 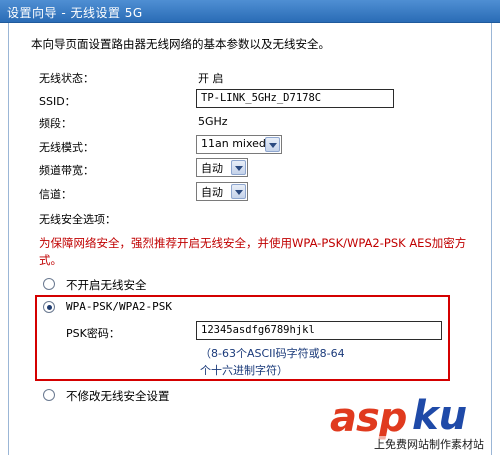 I want to click on radio-wpa-psk, so click(x=49, y=307).